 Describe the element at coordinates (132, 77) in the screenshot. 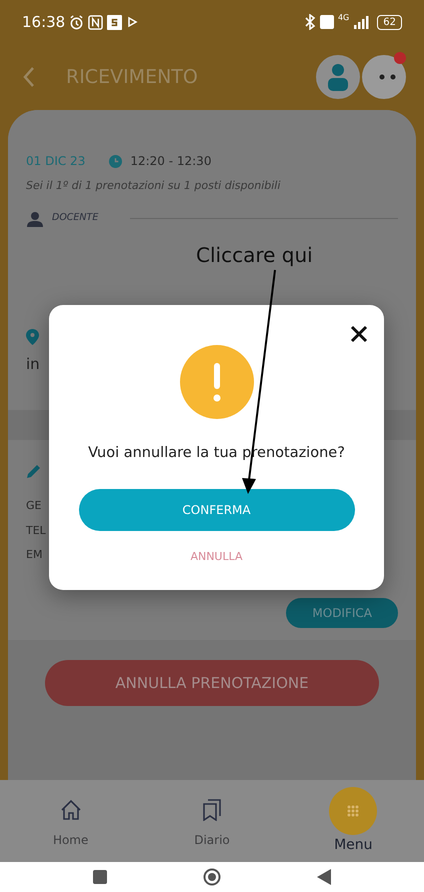

I see `page-title: RICEVIMENTO` at that location.